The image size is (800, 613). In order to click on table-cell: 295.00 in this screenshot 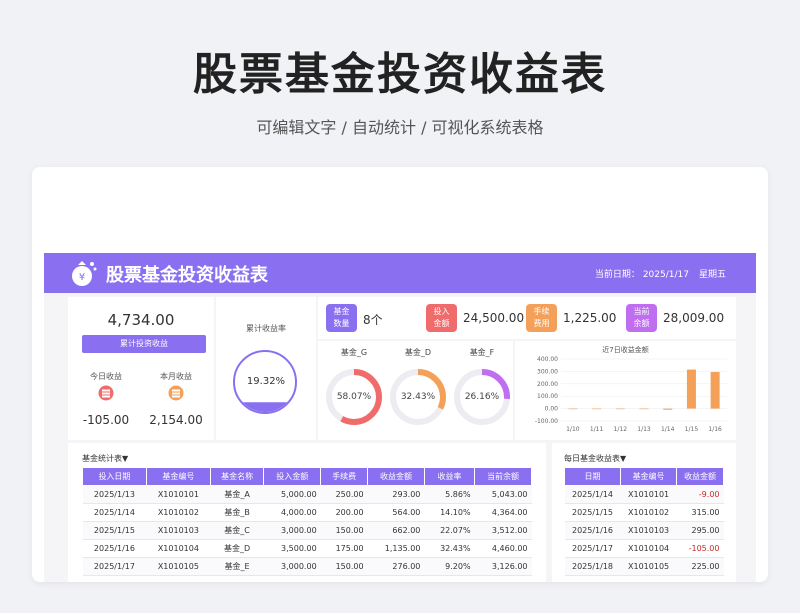, I will do `click(700, 530)`.